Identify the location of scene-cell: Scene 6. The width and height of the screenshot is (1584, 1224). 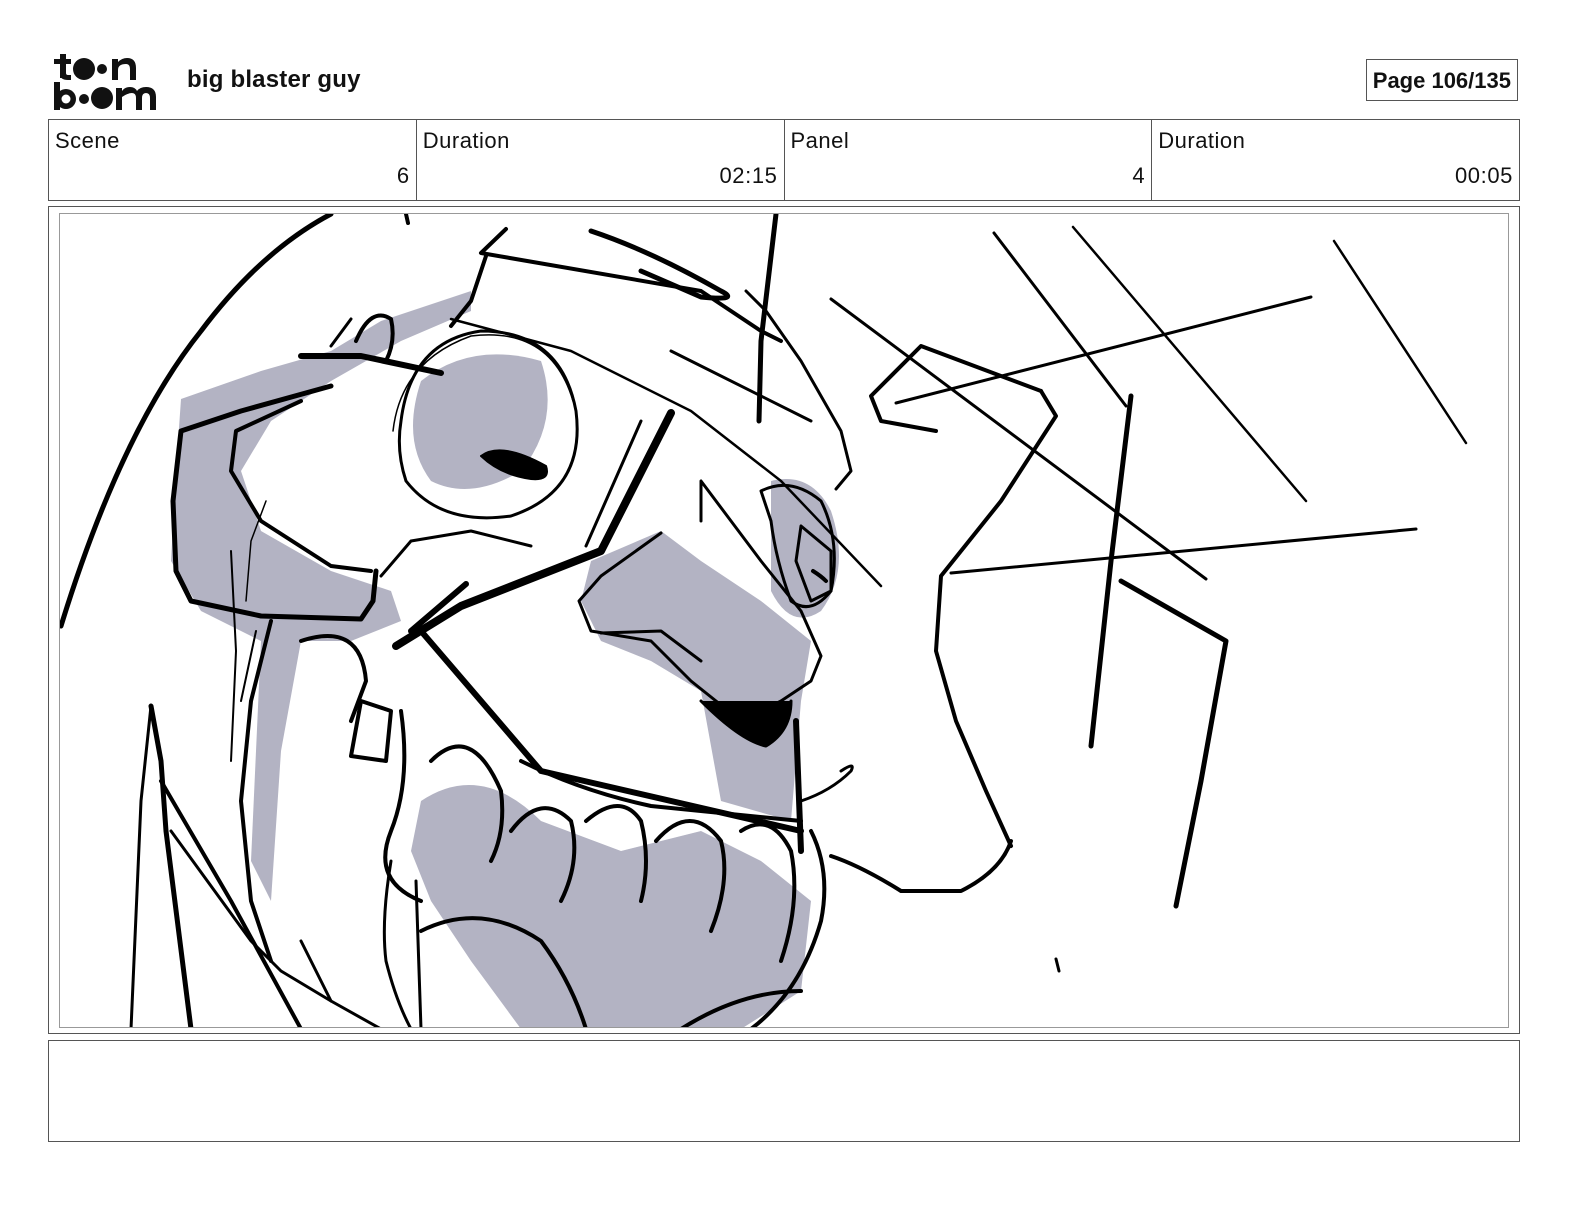
(233, 160).